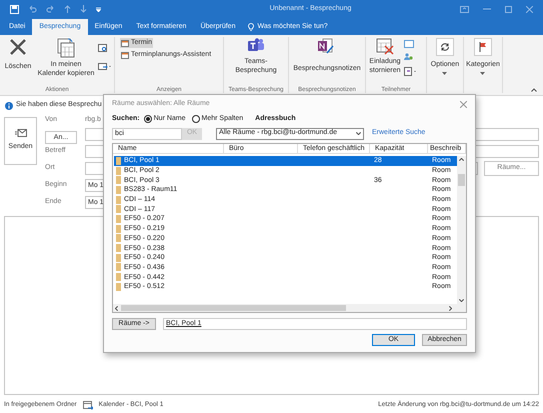 Image resolution: width=543 pixels, height=413 pixels. Describe the element at coordinates (251, 27) in the screenshot. I see `lightbulb-icon` at that location.